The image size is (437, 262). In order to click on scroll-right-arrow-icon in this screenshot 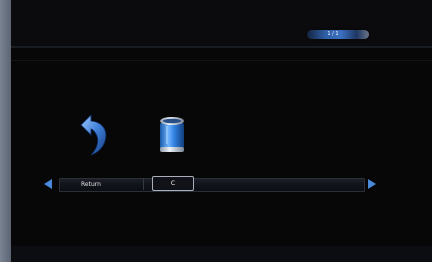, I will do `click(372, 184)`.